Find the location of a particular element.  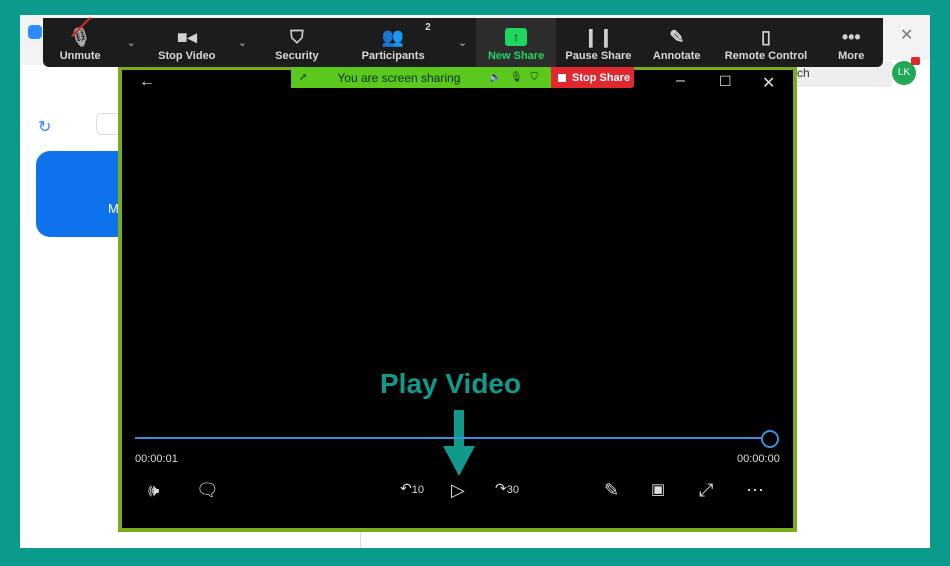

seek-thumb is located at coordinates (770, 439).